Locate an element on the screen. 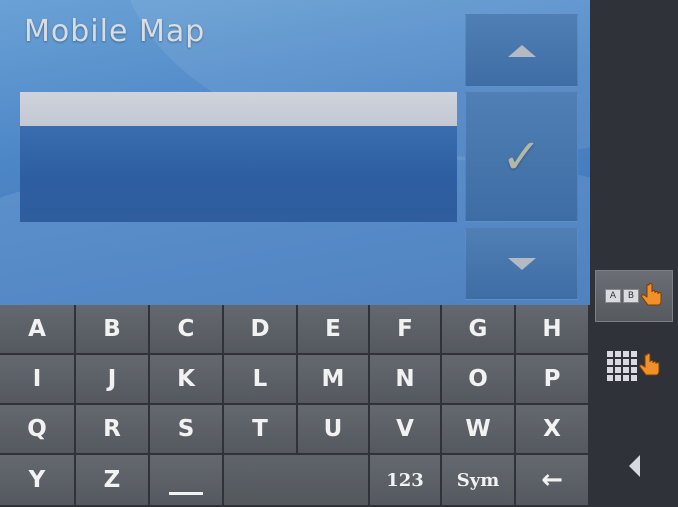  key-n: N is located at coordinates (406, 380).